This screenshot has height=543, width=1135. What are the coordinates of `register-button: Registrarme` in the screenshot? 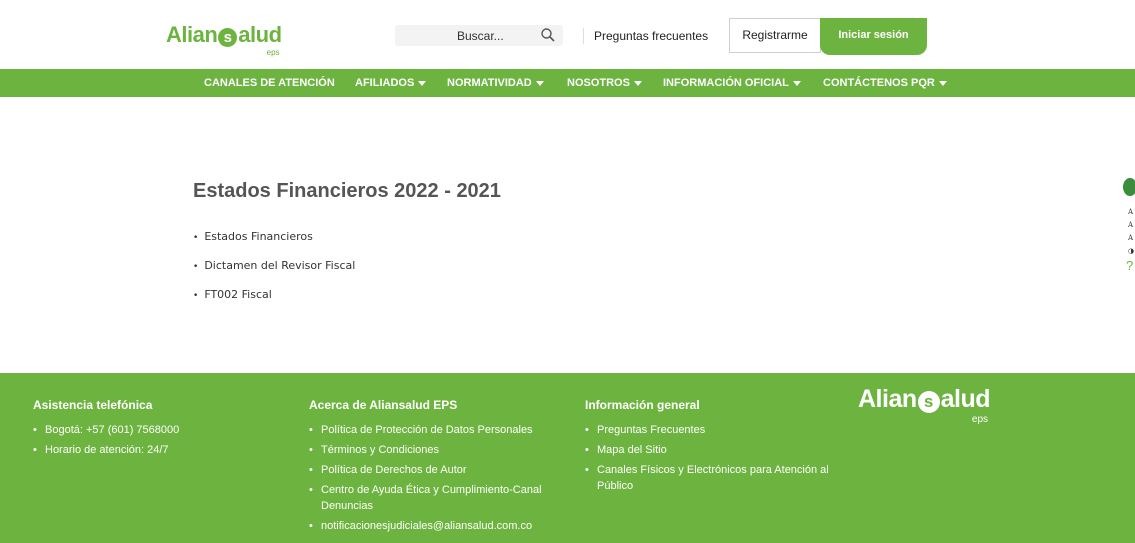 It's located at (775, 35).